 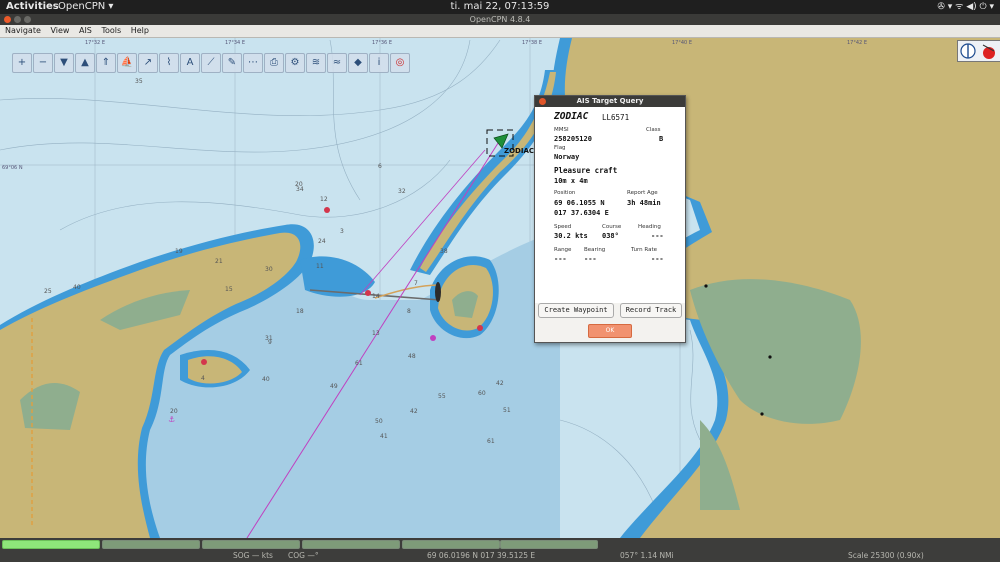 I want to click on vessel-type: Pleasure craft, so click(x=586, y=170).